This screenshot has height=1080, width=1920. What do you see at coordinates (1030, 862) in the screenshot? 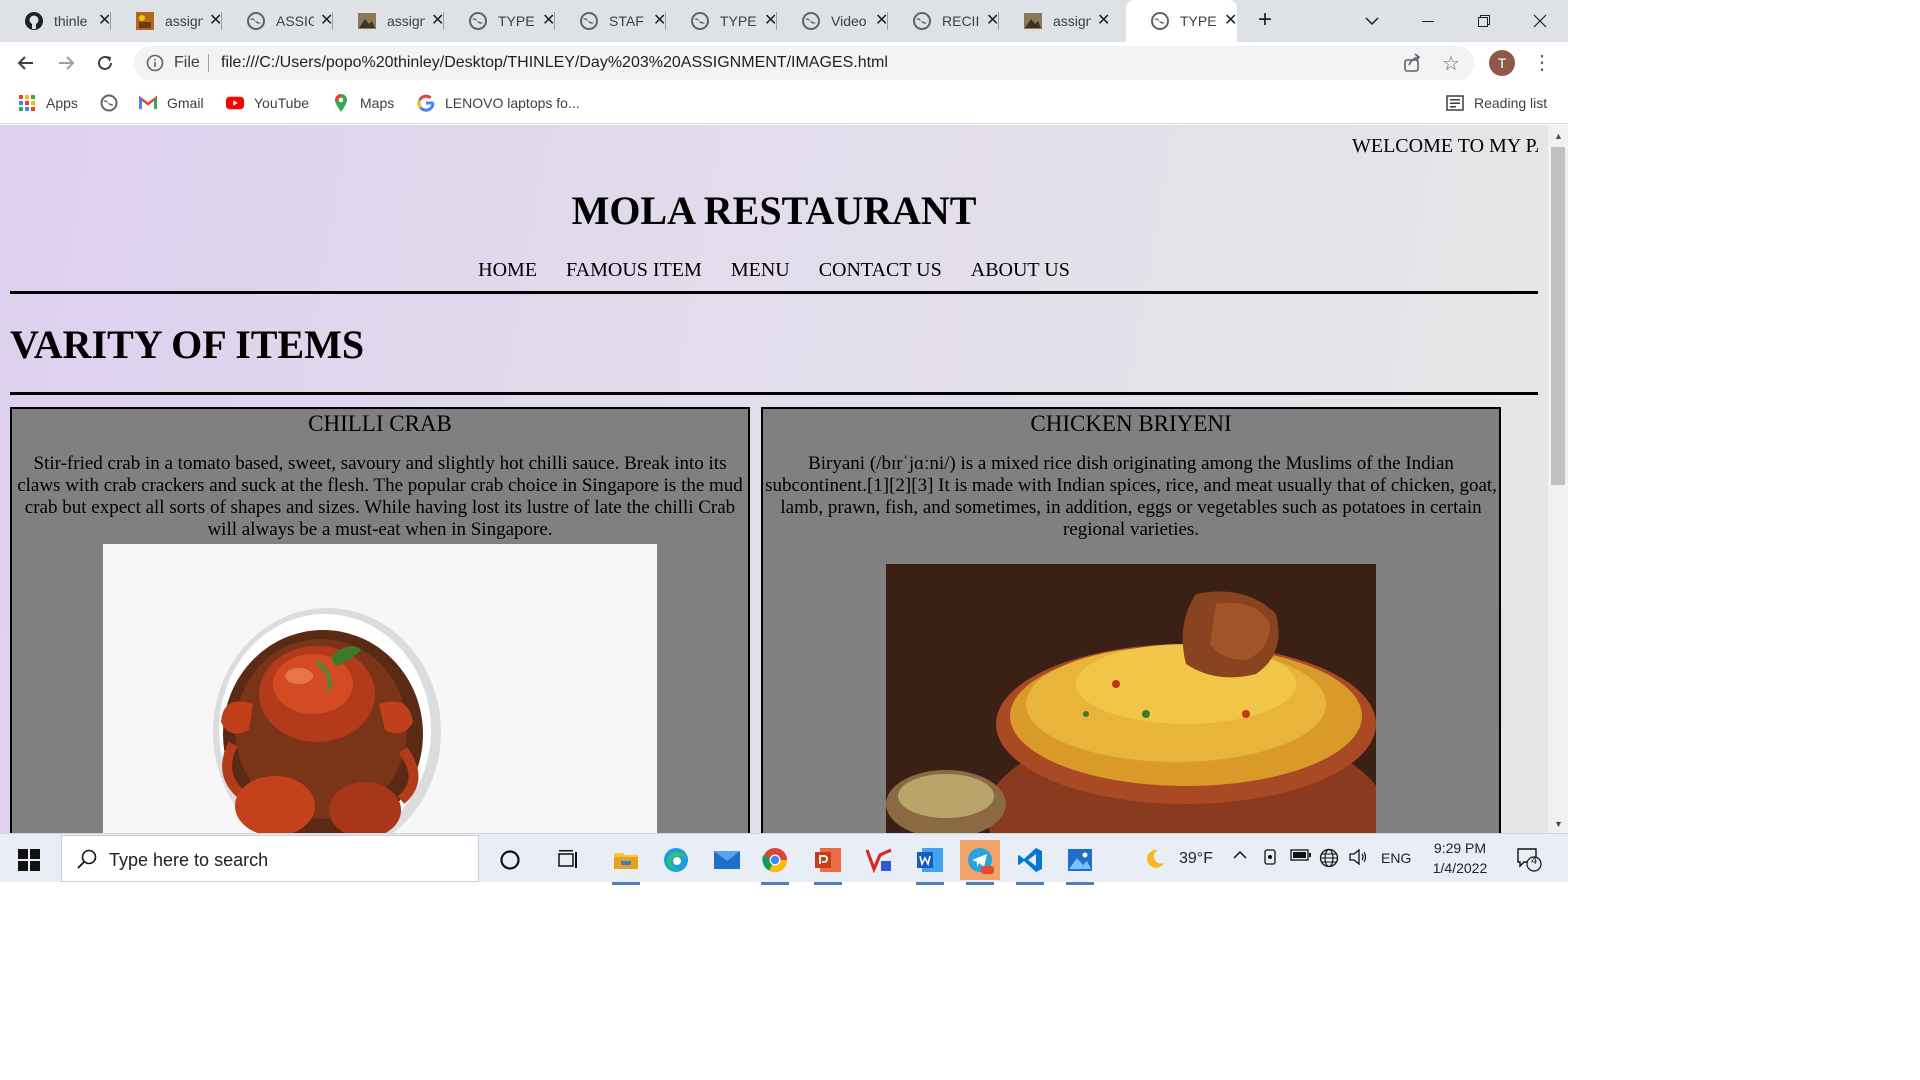
I see `vscode-icon` at bounding box center [1030, 862].